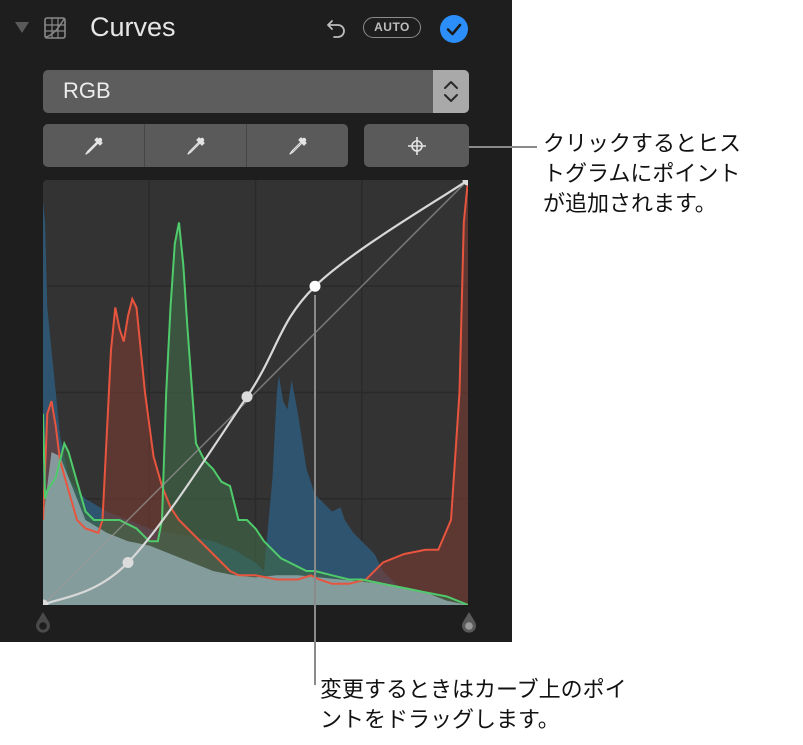 This screenshot has width=803, height=745. I want to click on add-point-callout-line, so click(503, 147).